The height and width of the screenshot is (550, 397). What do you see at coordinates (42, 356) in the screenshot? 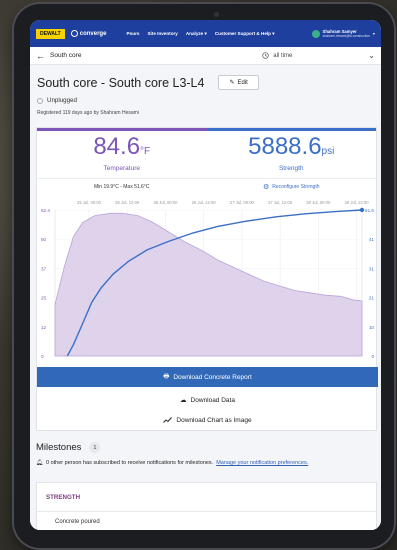
I see `y-left-tick-label: 0` at bounding box center [42, 356].